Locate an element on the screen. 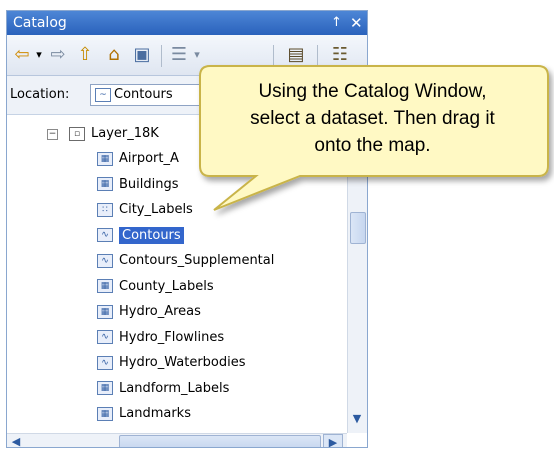 Image resolution: width=554 pixels, height=452 pixels. callout-line: onto the map. is located at coordinates (372, 145).